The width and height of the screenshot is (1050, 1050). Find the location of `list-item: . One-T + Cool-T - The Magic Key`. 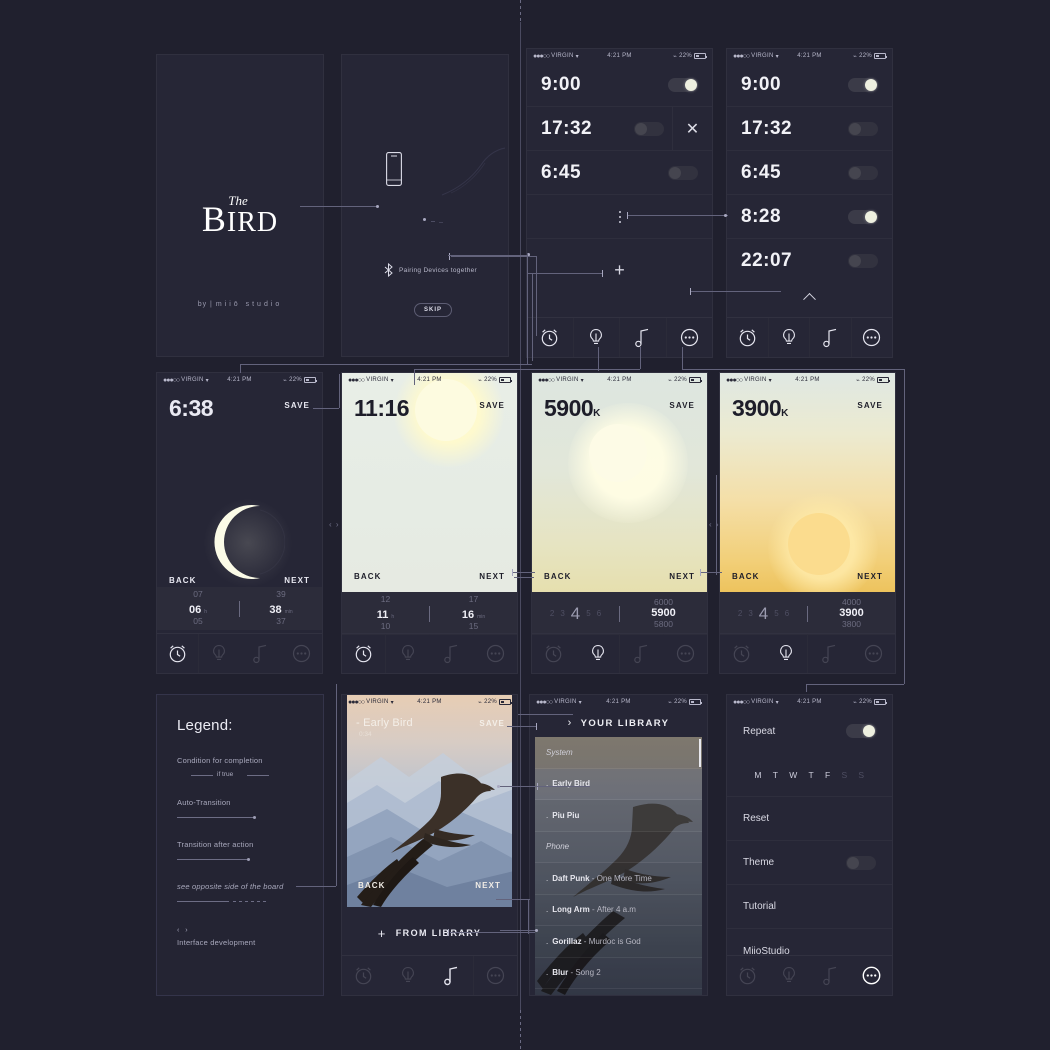

list-item: . One-T + Cool-T - The Magic Key is located at coordinates (618, 992).